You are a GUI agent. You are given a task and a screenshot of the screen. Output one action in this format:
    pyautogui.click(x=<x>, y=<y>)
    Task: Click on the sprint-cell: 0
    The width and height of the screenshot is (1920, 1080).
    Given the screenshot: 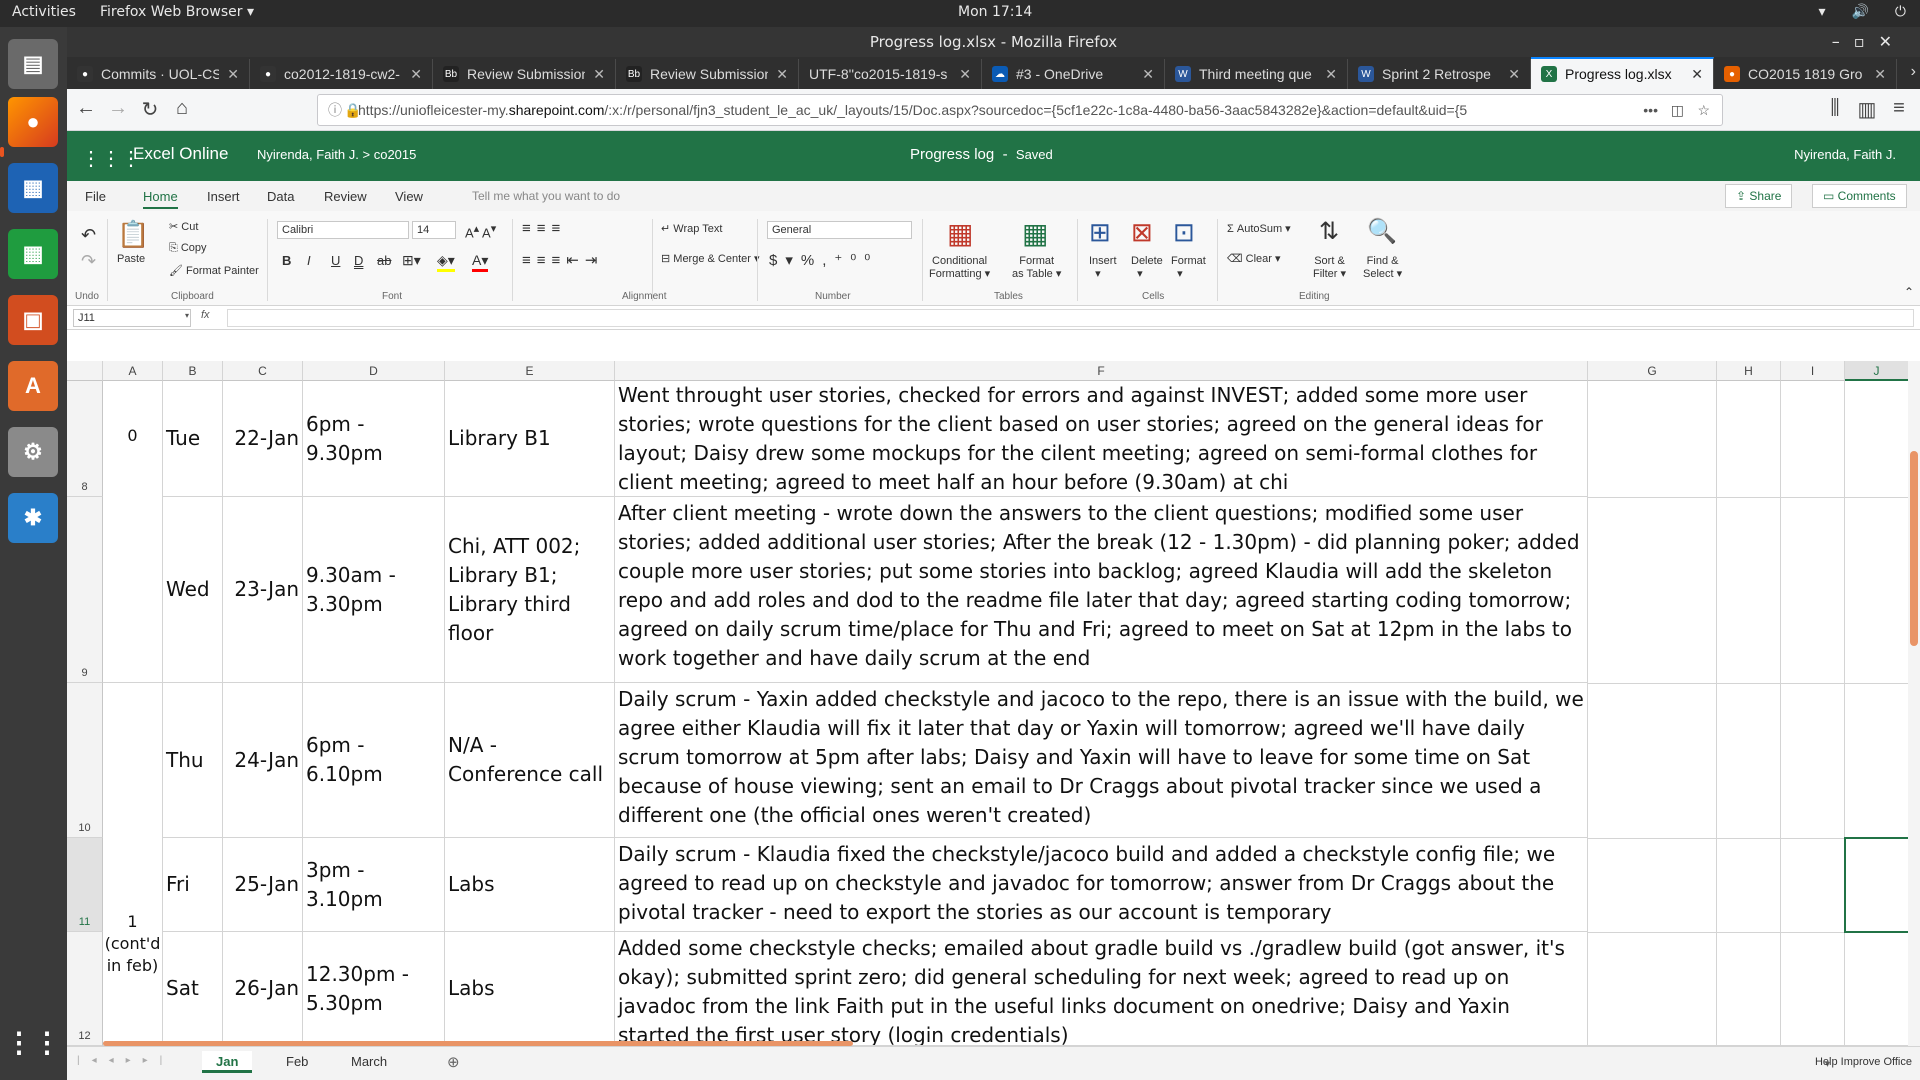 What is the action you would take?
    pyautogui.click(x=133, y=532)
    